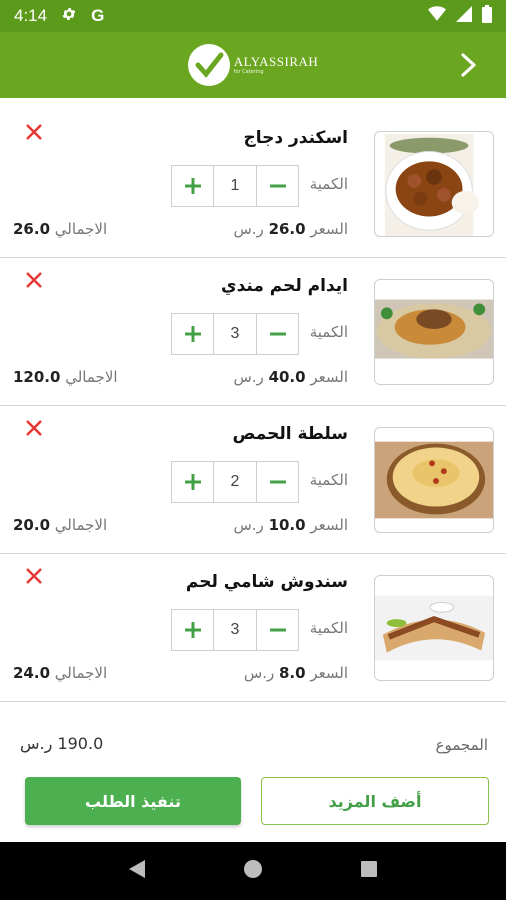  Describe the element at coordinates (295, 673) in the screenshot. I see `item-price: السعر 8.0 ر.س` at that location.